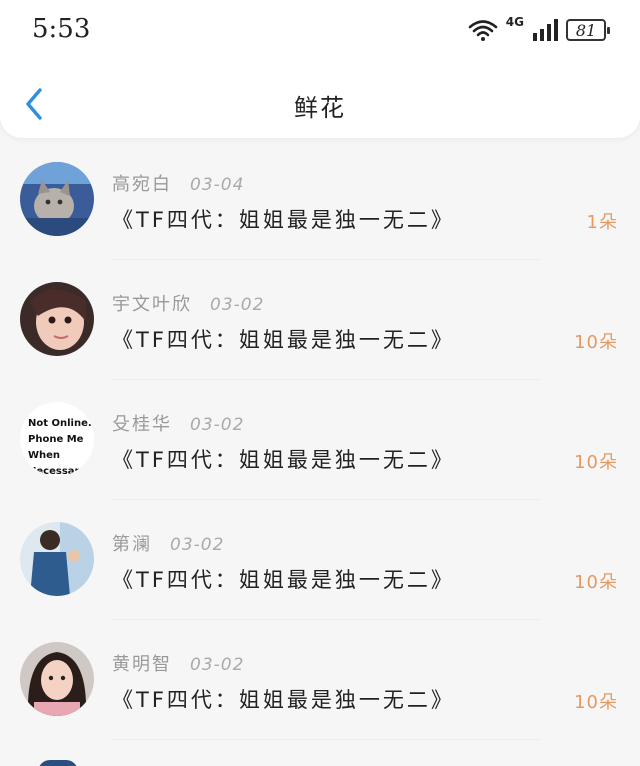  Describe the element at coordinates (602, 222) in the screenshot. I see `flower-count: 1朵` at that location.